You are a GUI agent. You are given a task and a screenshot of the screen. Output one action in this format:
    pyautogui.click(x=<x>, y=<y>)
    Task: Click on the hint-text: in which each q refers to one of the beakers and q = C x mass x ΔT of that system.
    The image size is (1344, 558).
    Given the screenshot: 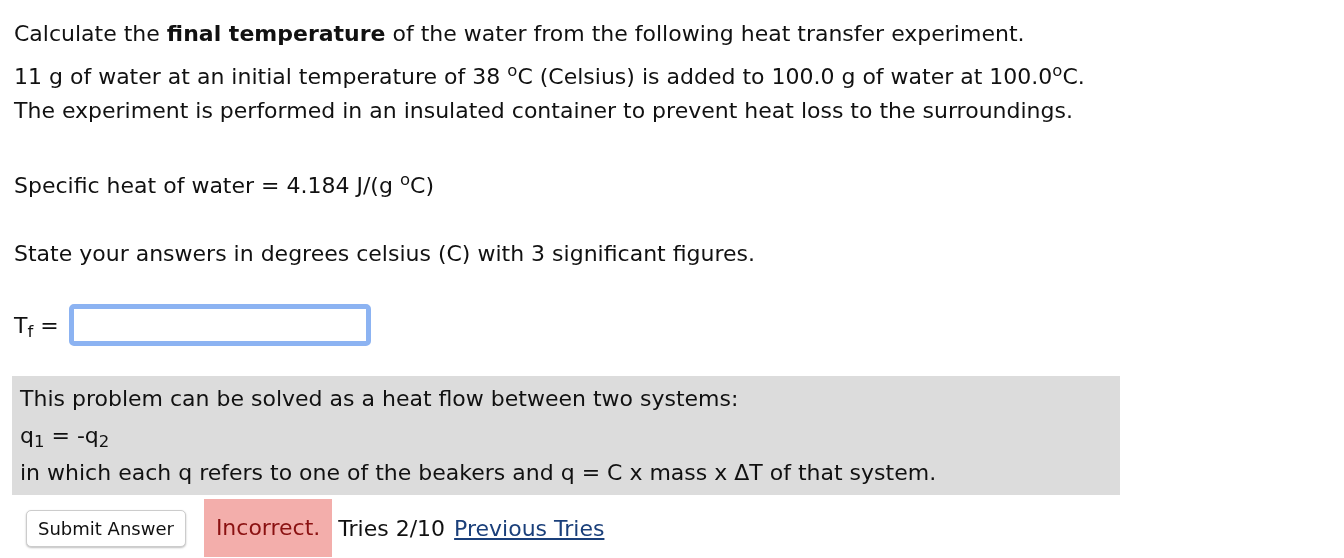 What is the action you would take?
    pyautogui.click(x=479, y=473)
    